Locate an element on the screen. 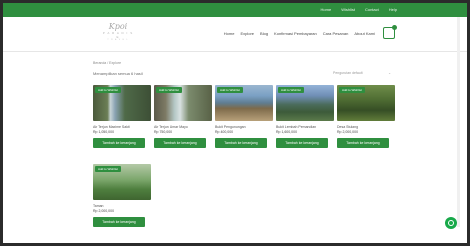 This screenshot has width=470, height=246. product-name: Air Terjun Umar Mayo is located at coordinates (183, 127).